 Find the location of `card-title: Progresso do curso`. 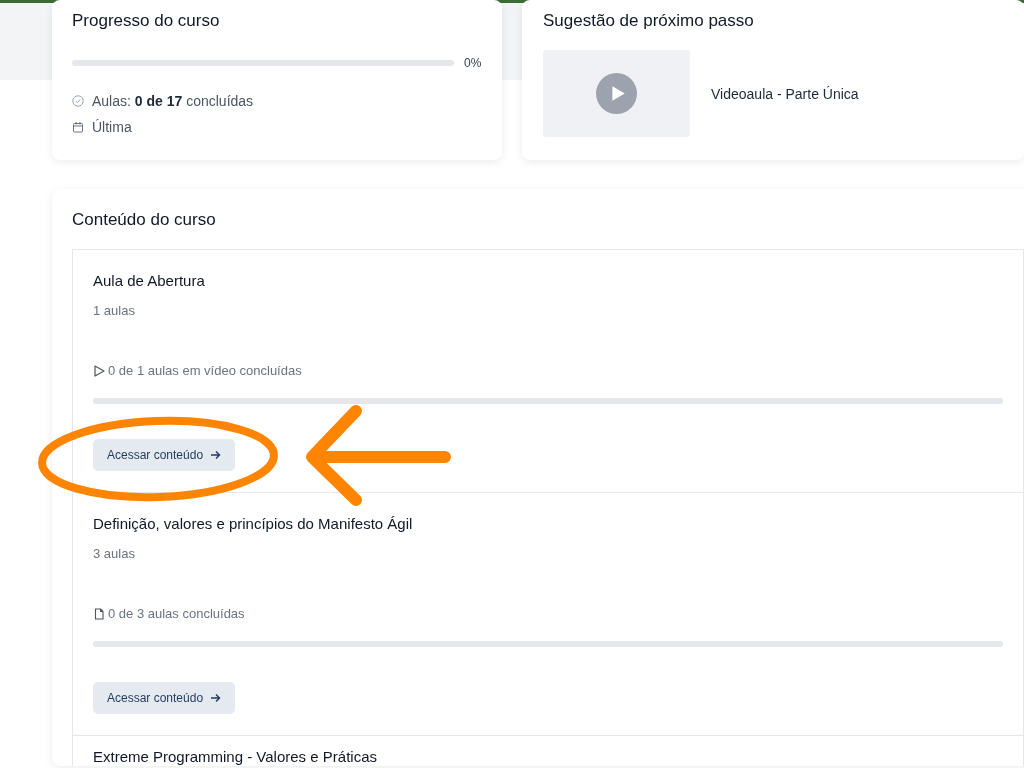

card-title: Progresso do curso is located at coordinates (146, 21).